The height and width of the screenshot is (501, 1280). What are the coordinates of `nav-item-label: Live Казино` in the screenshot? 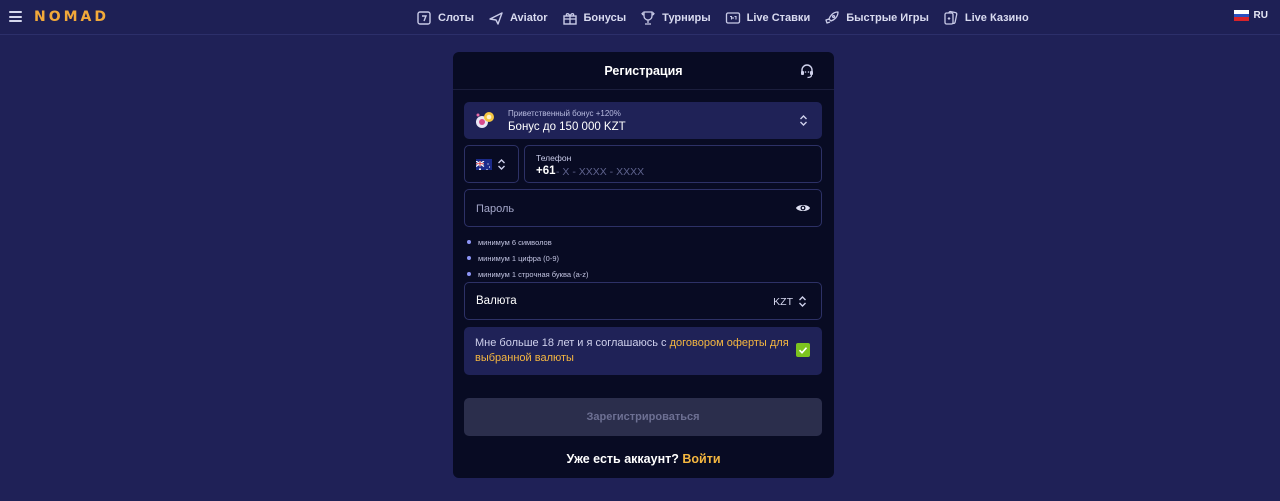 It's located at (996, 17).